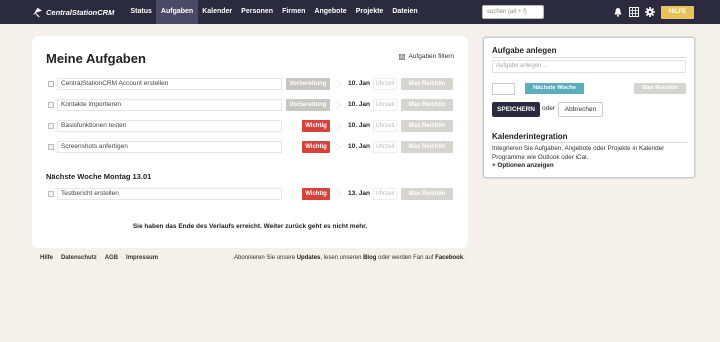 This screenshot has height=342, width=720. Describe the element at coordinates (330, 12) in the screenshot. I see `nav-angebote: Angebote` at that location.